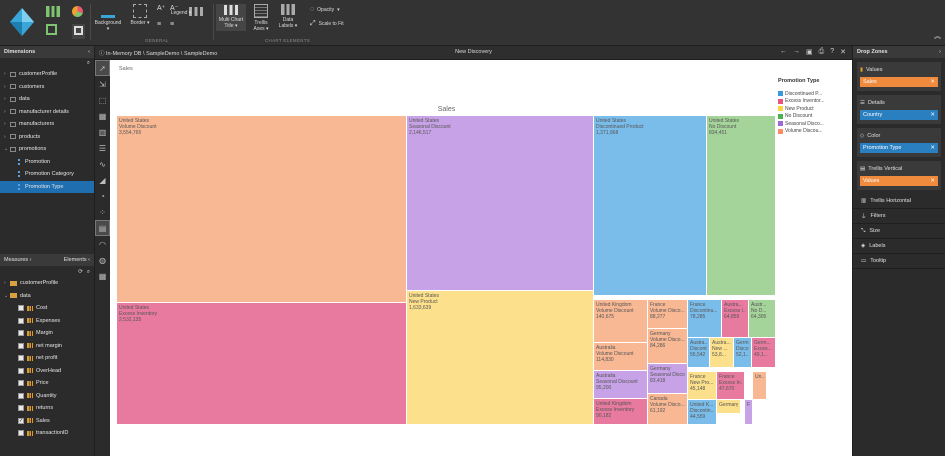 The height and width of the screenshot is (456, 945). What do you see at coordinates (668, 346) in the screenshot?
I see `treemap-tile: Germany Volume Disco... 84,286` at bounding box center [668, 346].